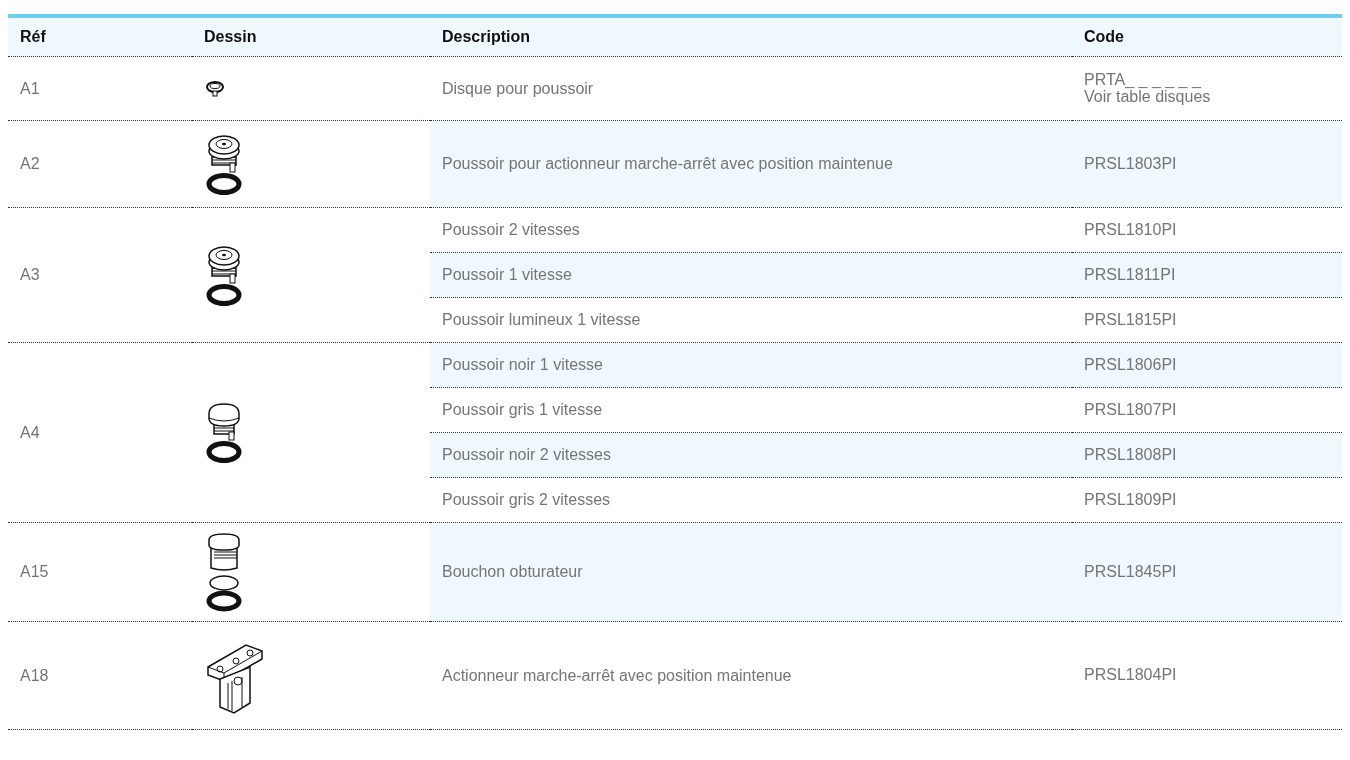  Describe the element at coordinates (751, 365) in the screenshot. I see `description-cell: Poussoir noir 1 vitesse` at that location.